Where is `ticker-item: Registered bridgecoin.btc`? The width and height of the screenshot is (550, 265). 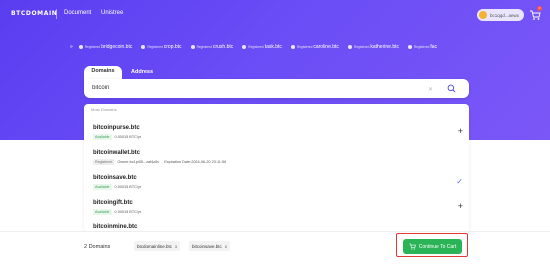
ticker-item: Registered bridgecoin.btc is located at coordinates (105, 47).